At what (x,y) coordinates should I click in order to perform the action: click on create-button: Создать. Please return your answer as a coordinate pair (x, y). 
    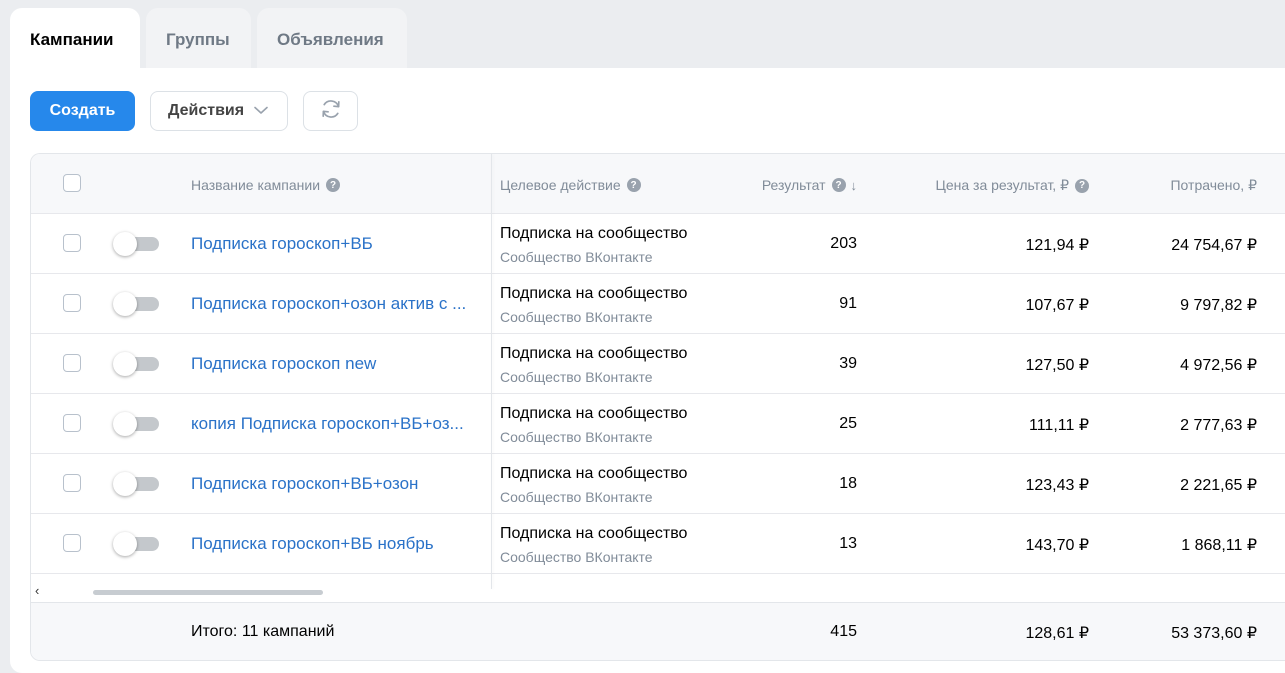
    Looking at the image, I should click on (82, 111).